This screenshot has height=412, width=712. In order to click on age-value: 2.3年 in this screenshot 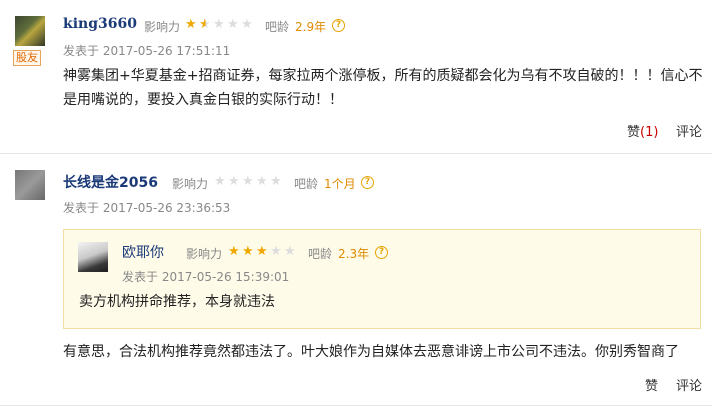, I will do `click(354, 254)`.